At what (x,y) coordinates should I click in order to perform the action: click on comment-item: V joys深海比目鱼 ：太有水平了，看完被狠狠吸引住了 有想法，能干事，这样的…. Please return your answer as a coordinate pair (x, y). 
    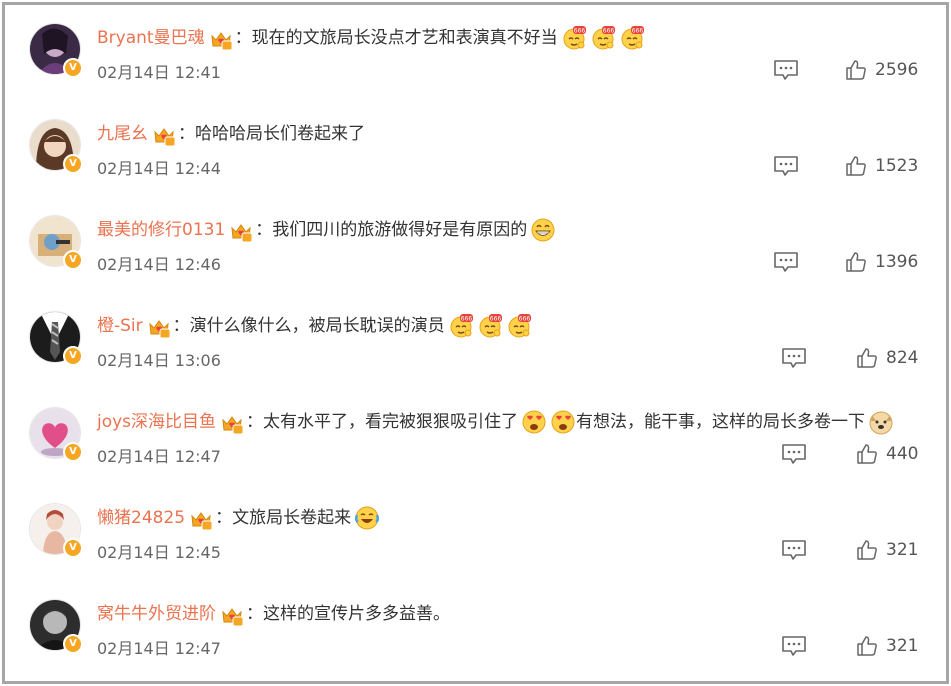
    Looking at the image, I should click on (475, 437).